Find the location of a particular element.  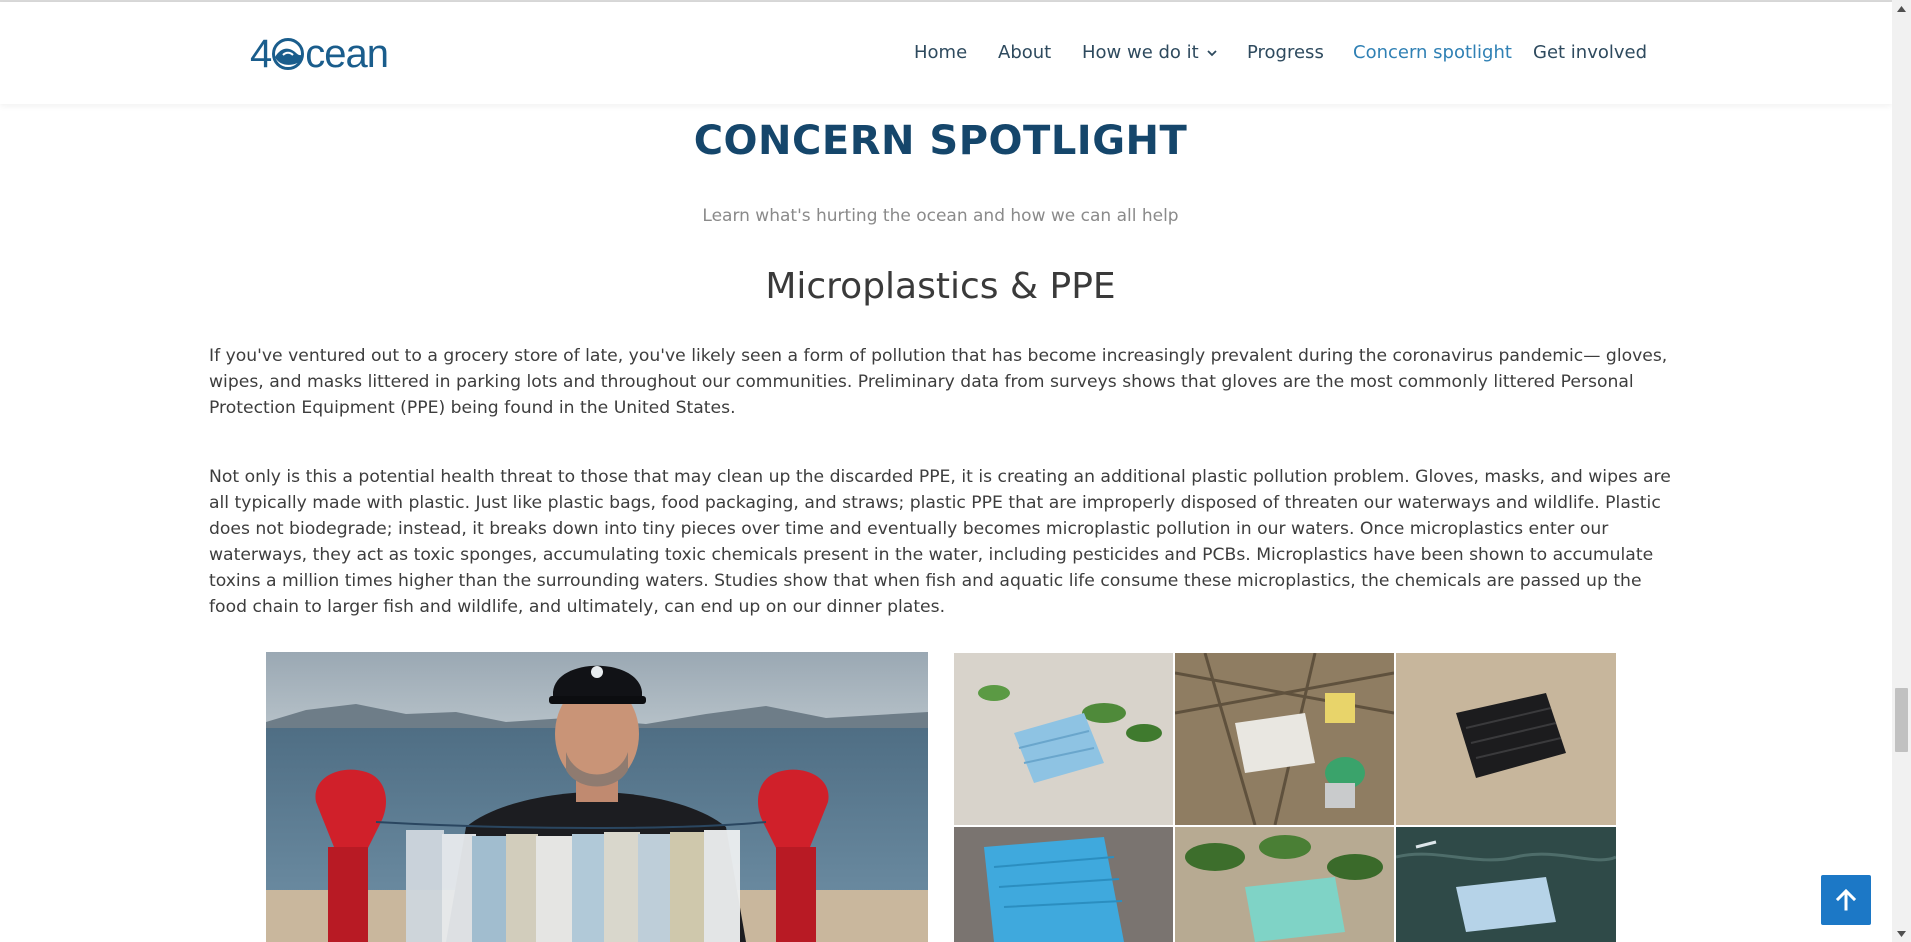

section-title: Microplastics & PPE is located at coordinates (940, 286).